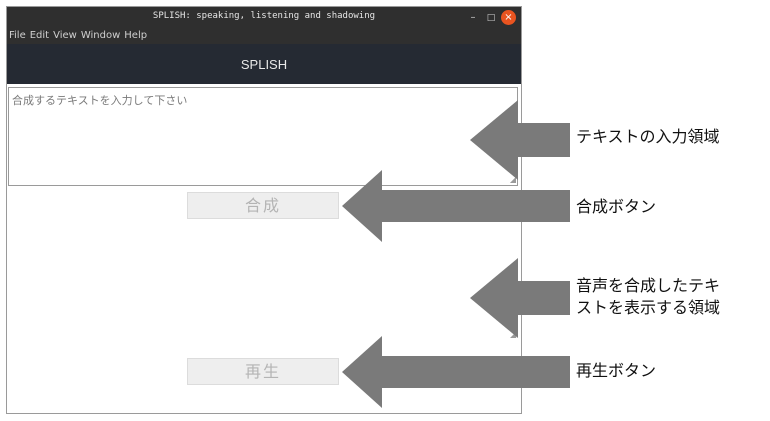 This screenshot has height=421, width=770. I want to click on close-icon: ×, so click(508, 17).